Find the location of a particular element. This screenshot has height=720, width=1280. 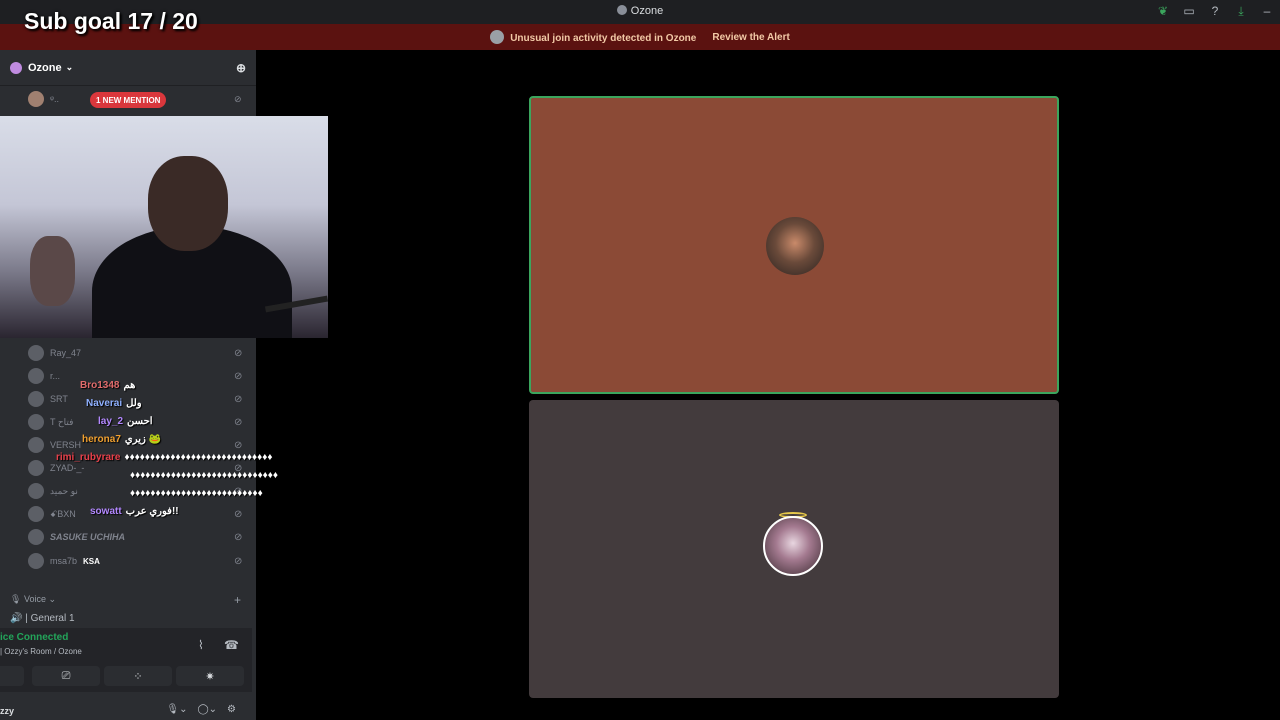

download-icon: ⤓ is located at coordinates (1241, 11).